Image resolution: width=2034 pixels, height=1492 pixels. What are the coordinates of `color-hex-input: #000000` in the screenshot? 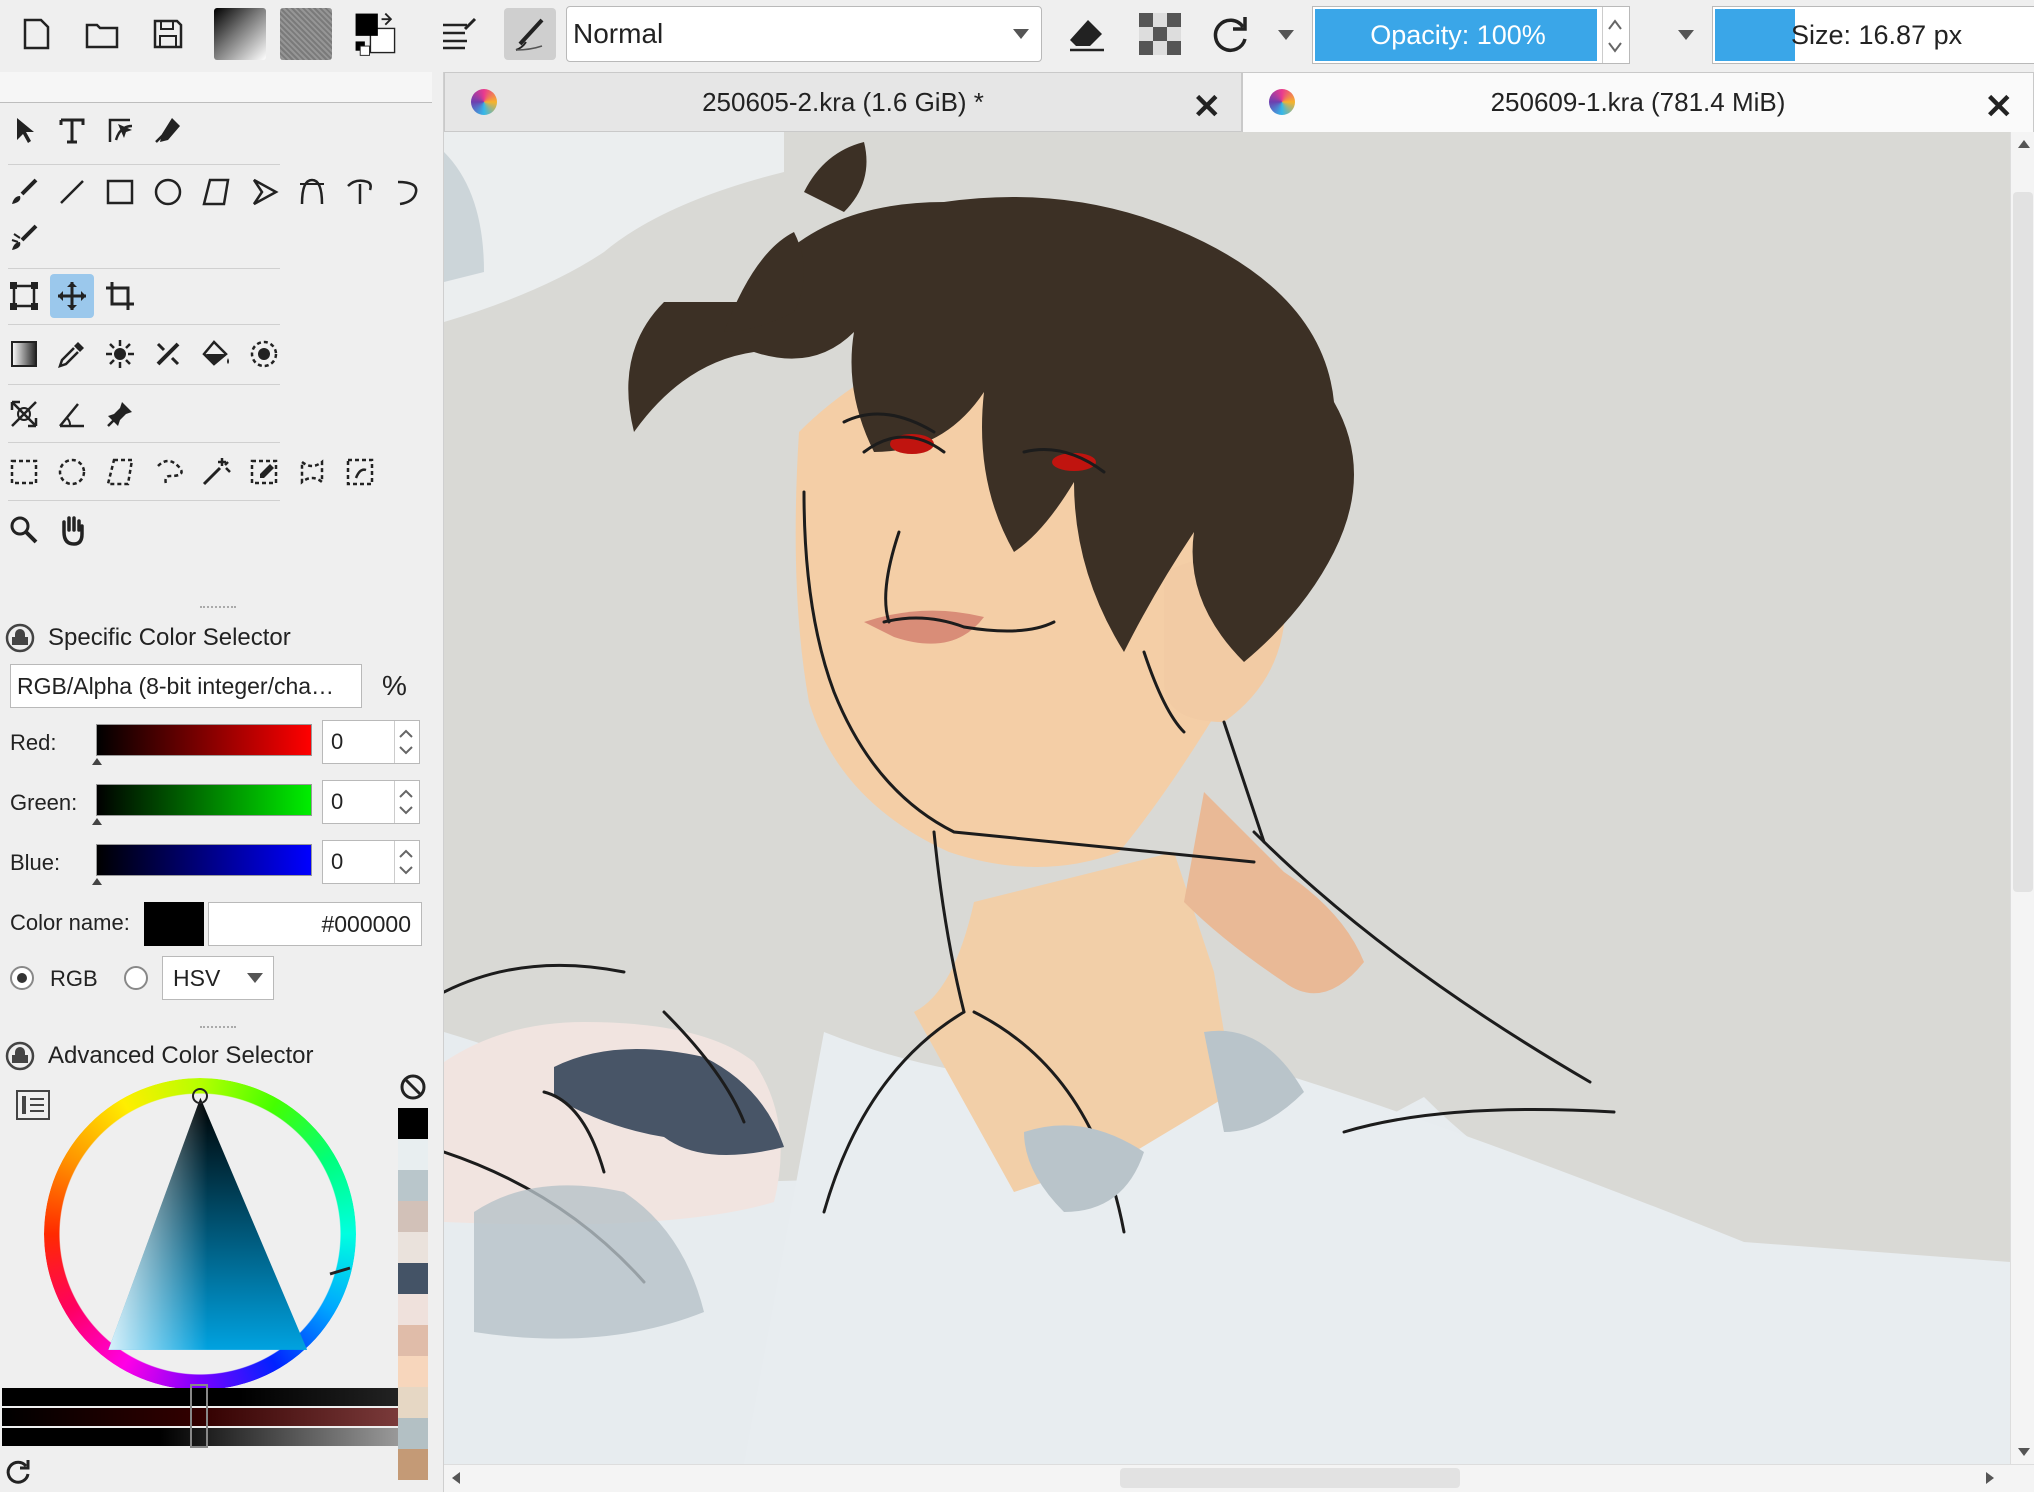 It's located at (315, 924).